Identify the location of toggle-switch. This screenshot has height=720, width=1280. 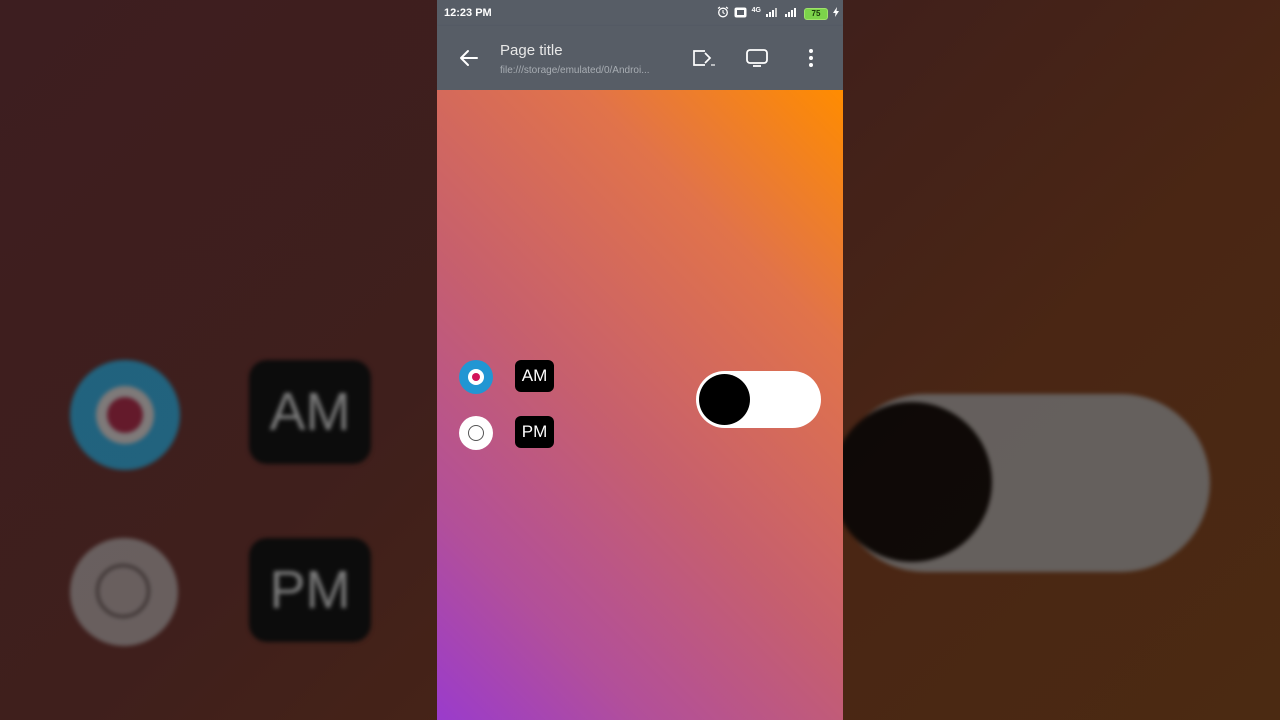
(758, 399).